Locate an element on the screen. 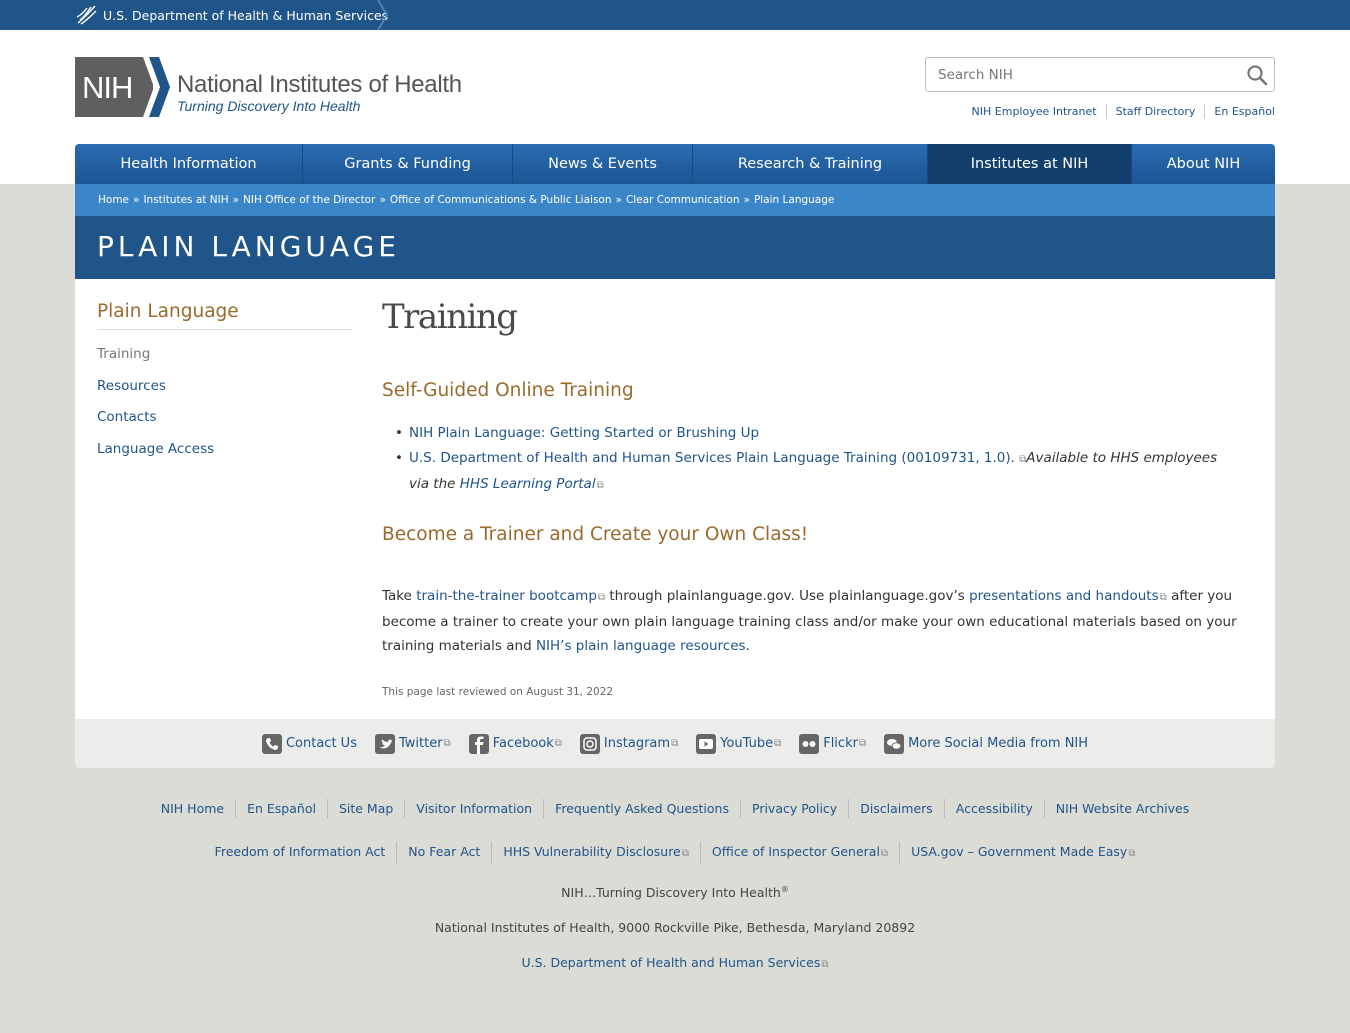 The width and height of the screenshot is (1350, 1033). util-link-intranet: NIH Employee Intranet is located at coordinates (1034, 111).